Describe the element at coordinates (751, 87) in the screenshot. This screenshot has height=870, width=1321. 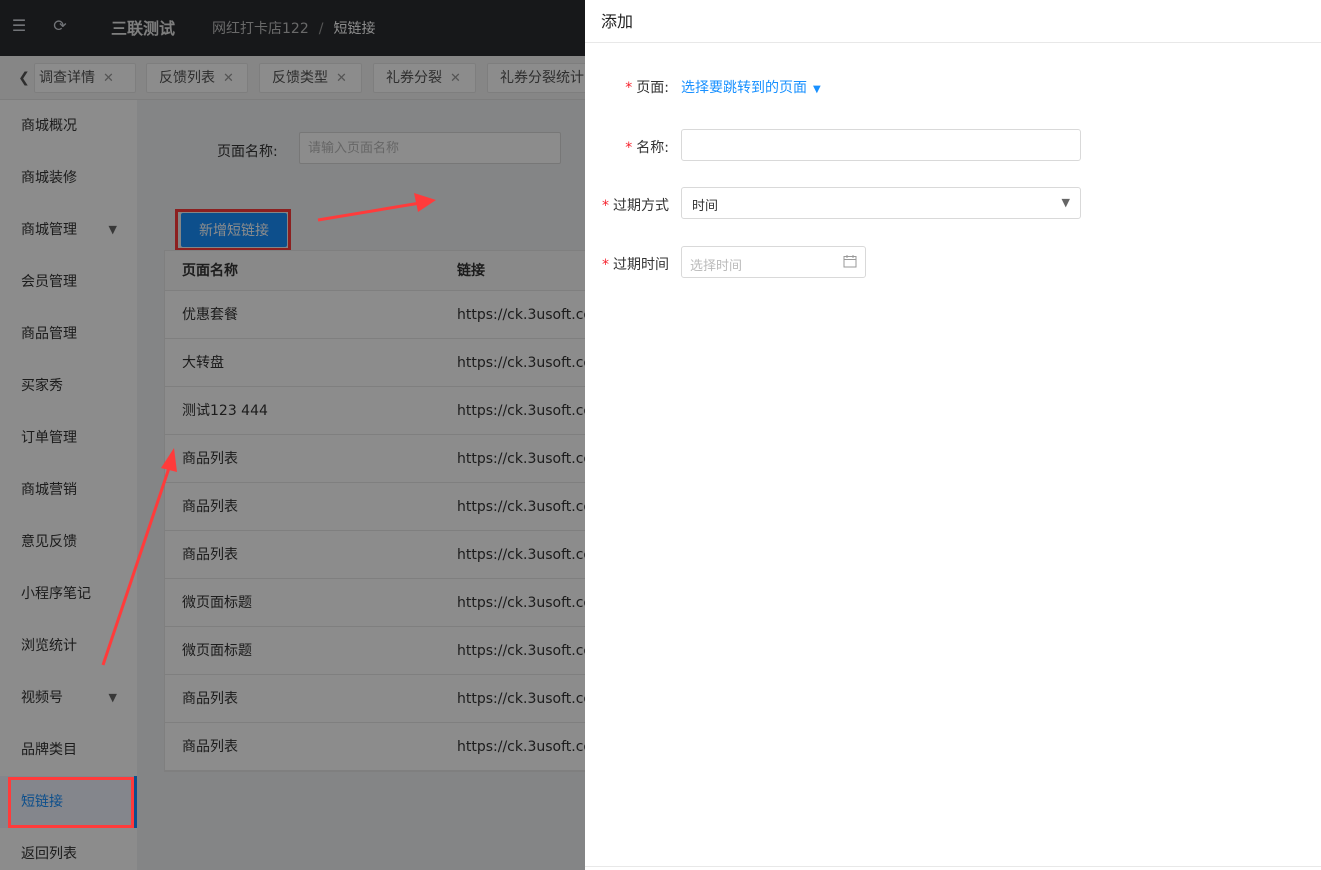
I see `select-page-link: 选择要跳转到的页面 ▼` at that location.